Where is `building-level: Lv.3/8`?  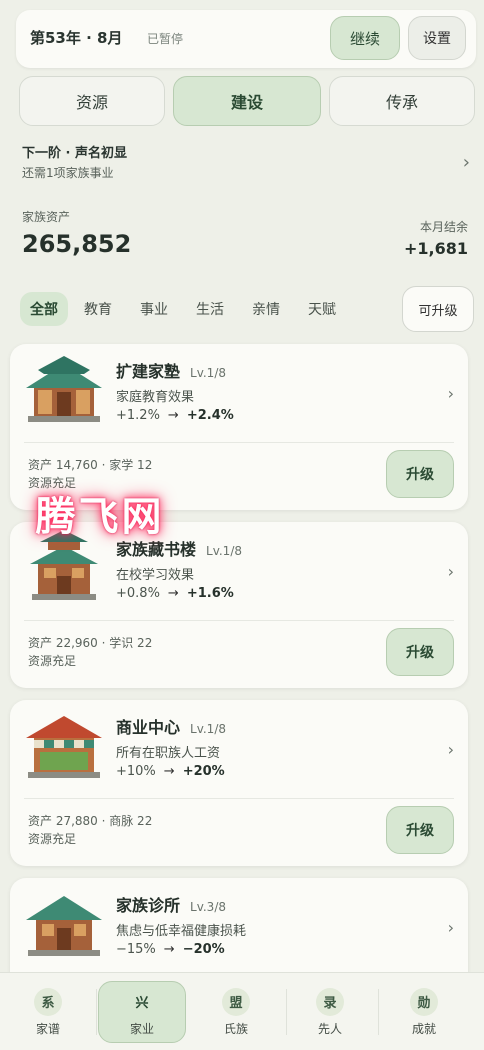
building-level: Lv.3/8 is located at coordinates (208, 907).